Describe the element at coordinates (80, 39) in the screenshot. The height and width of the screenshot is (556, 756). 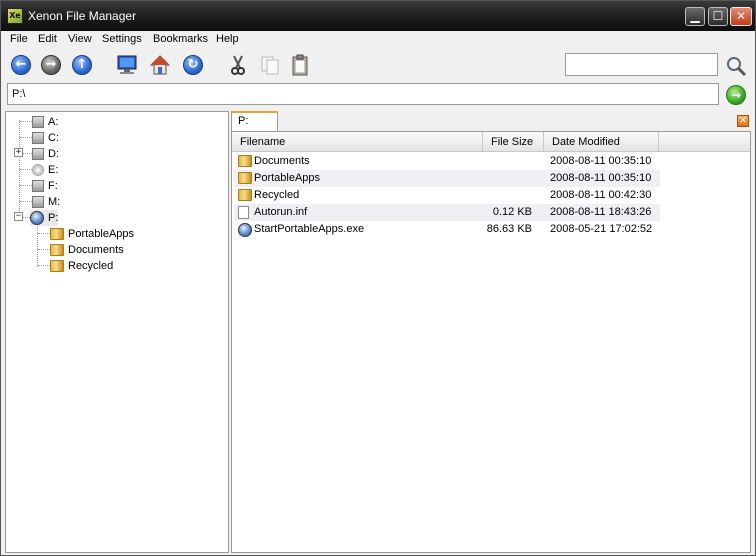
I see `menu-view: View` at that location.